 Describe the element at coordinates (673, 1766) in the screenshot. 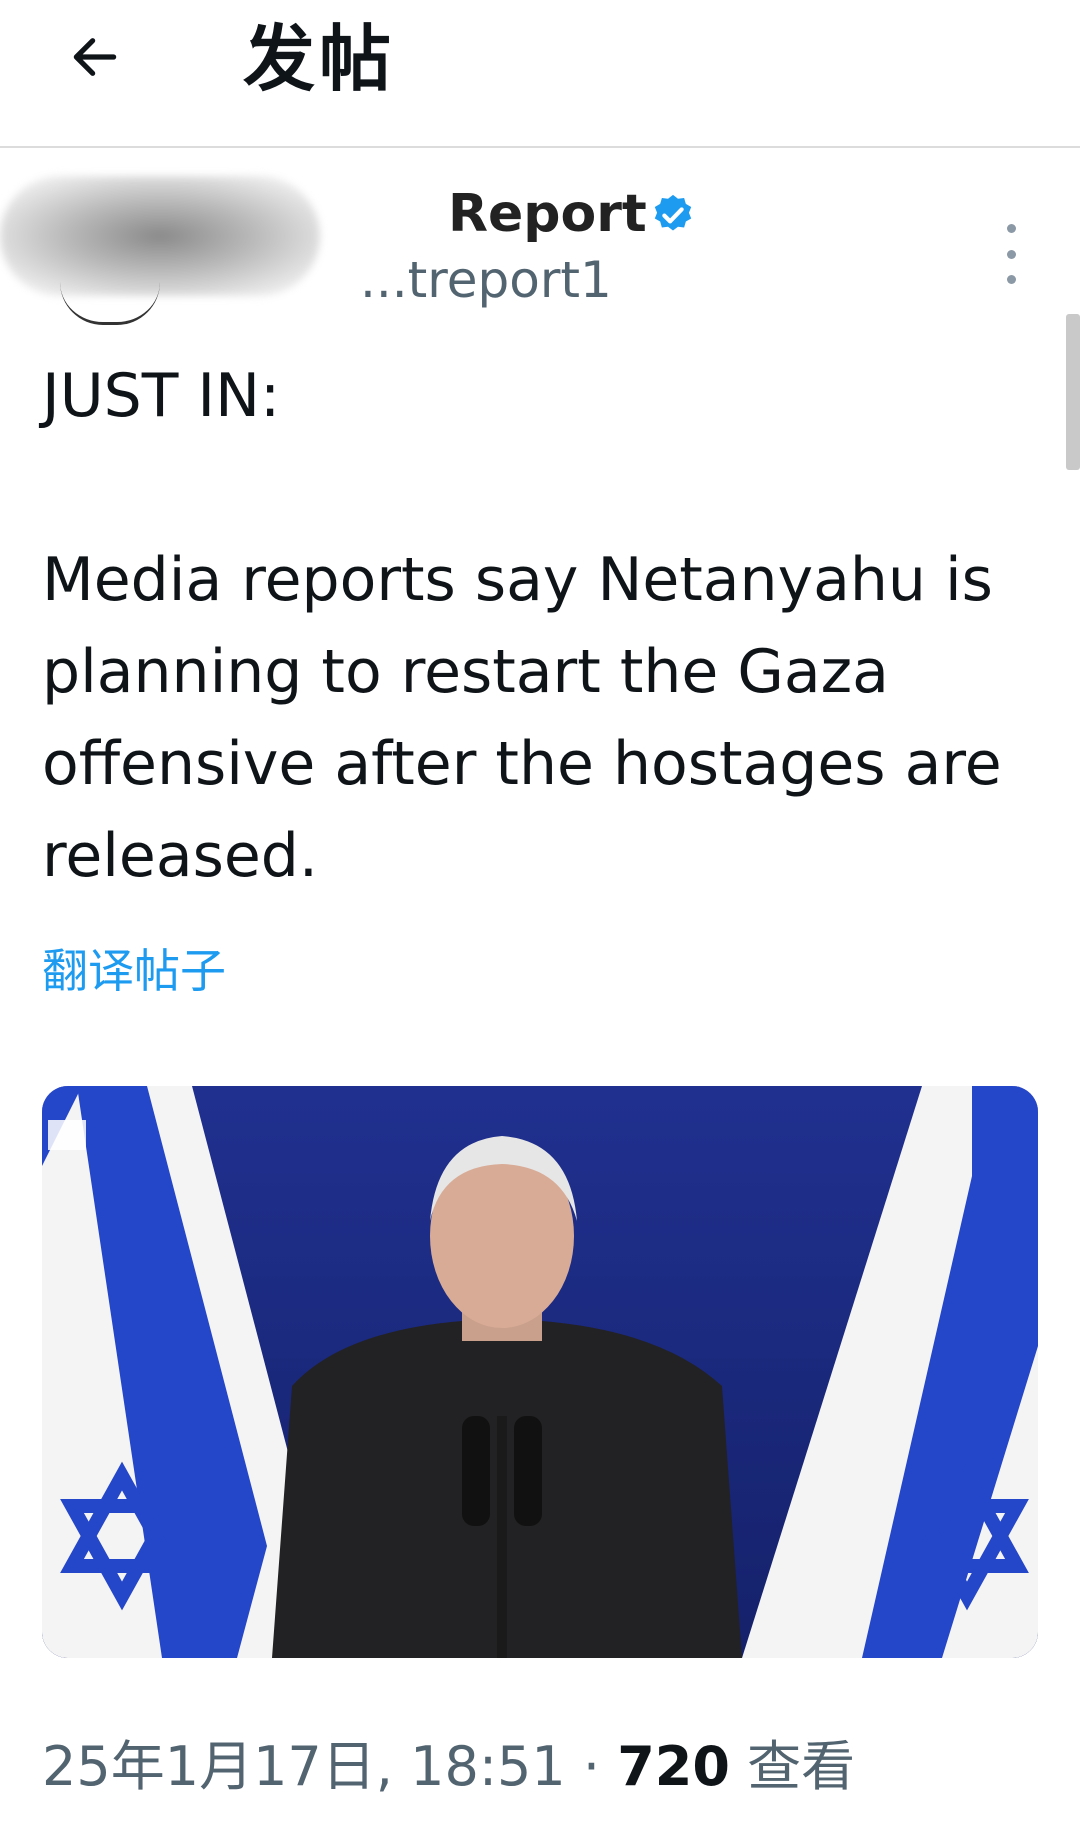

I see `view-count: 720` at that location.